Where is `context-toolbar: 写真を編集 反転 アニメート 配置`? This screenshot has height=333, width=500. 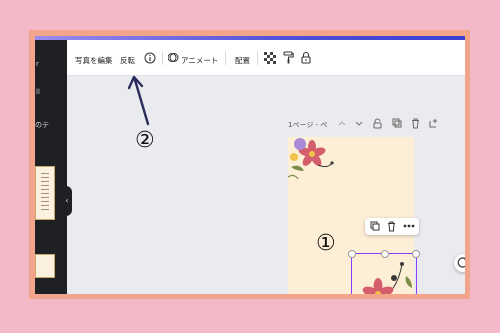 context-toolbar: 写真を編集 反転 アニメート 配置 is located at coordinates (266, 58).